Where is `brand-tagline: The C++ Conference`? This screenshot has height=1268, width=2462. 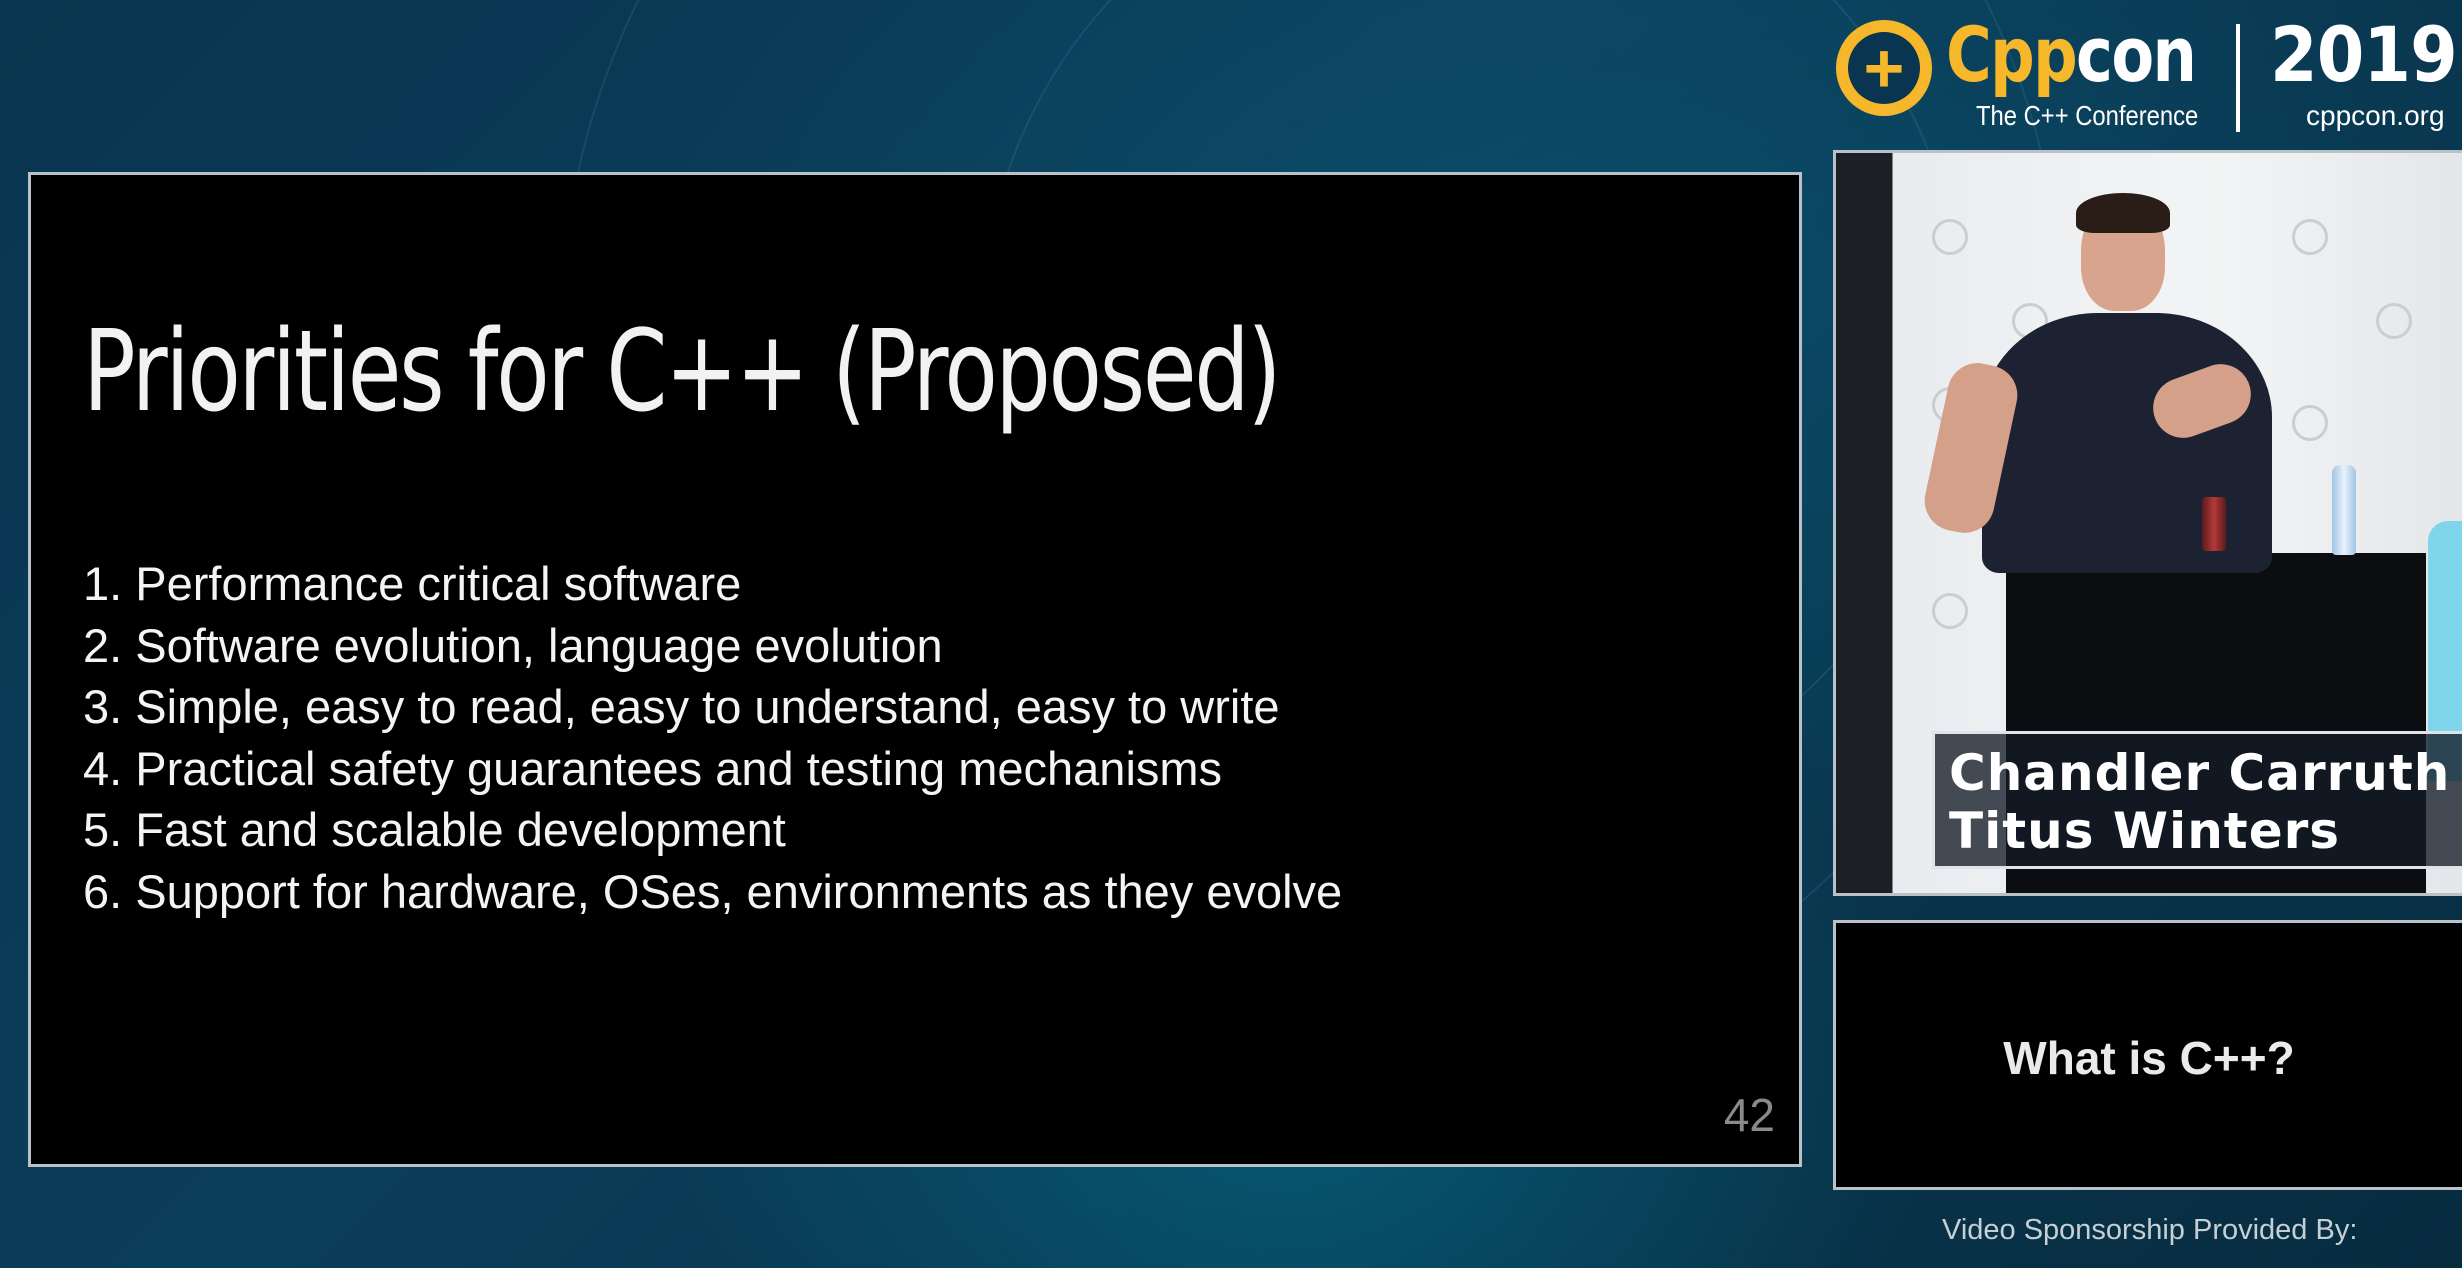 brand-tagline: The C++ Conference is located at coordinates (2087, 115).